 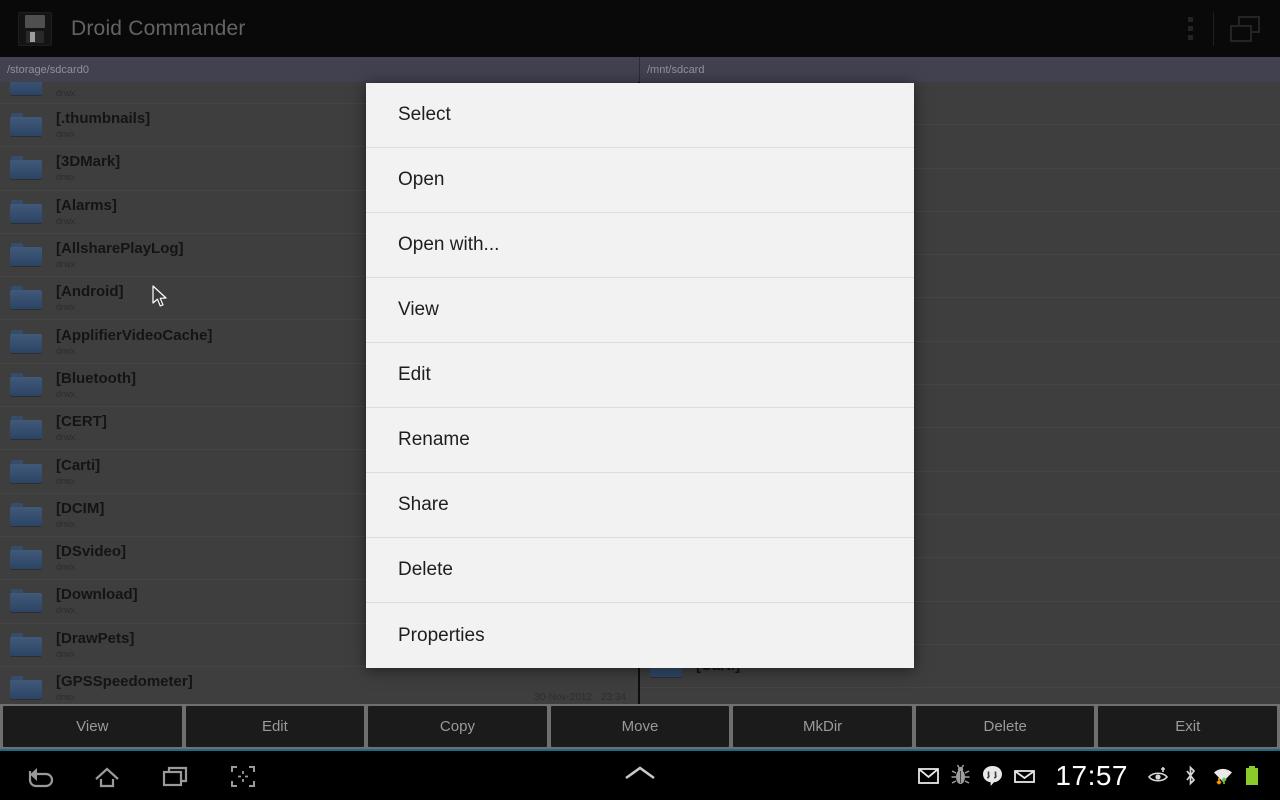 What do you see at coordinates (175, 776) in the screenshot?
I see `recents-icon` at bounding box center [175, 776].